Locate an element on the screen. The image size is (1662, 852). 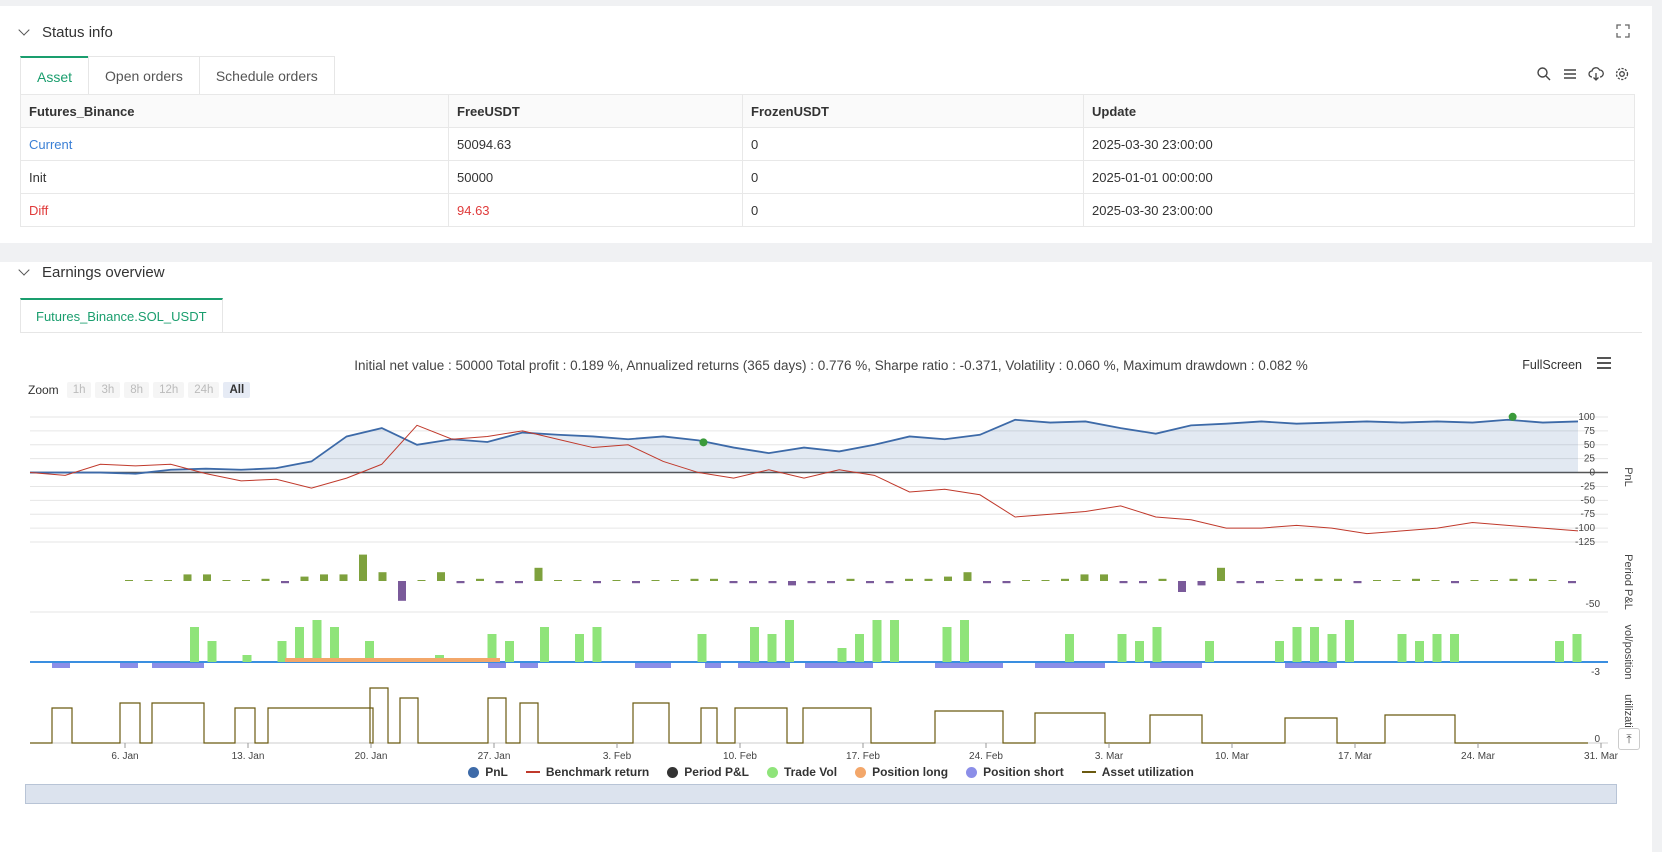
column-header: Update is located at coordinates (1359, 111).